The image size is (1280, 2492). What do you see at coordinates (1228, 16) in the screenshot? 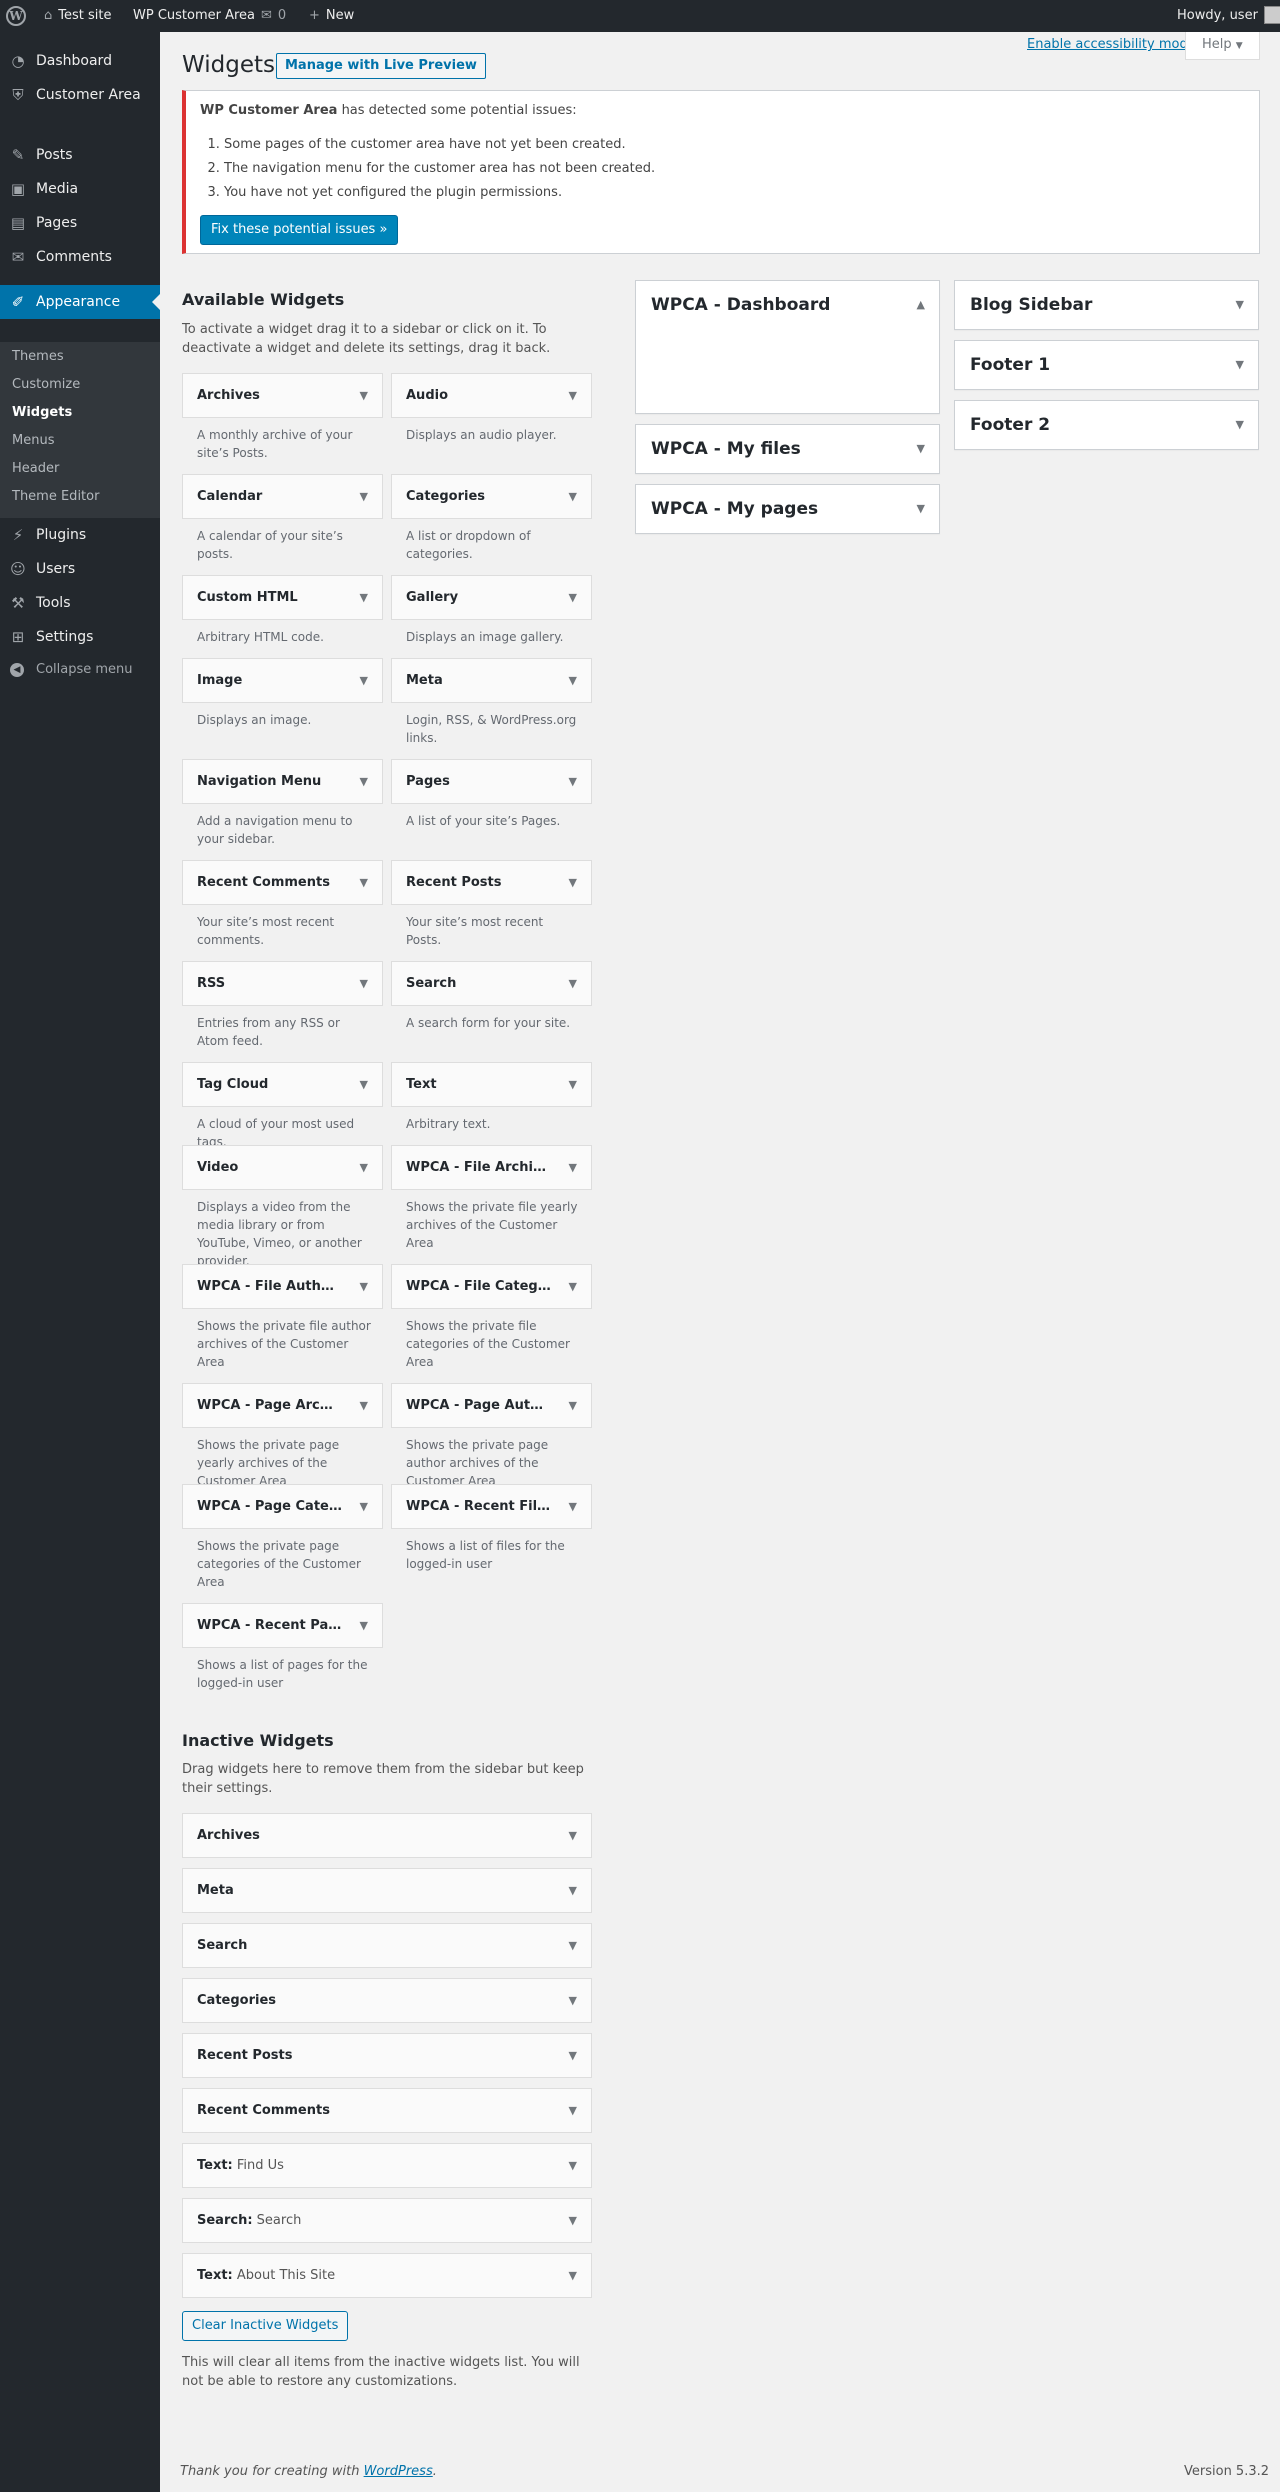
I see `my-account-link: Howdy, user` at bounding box center [1228, 16].